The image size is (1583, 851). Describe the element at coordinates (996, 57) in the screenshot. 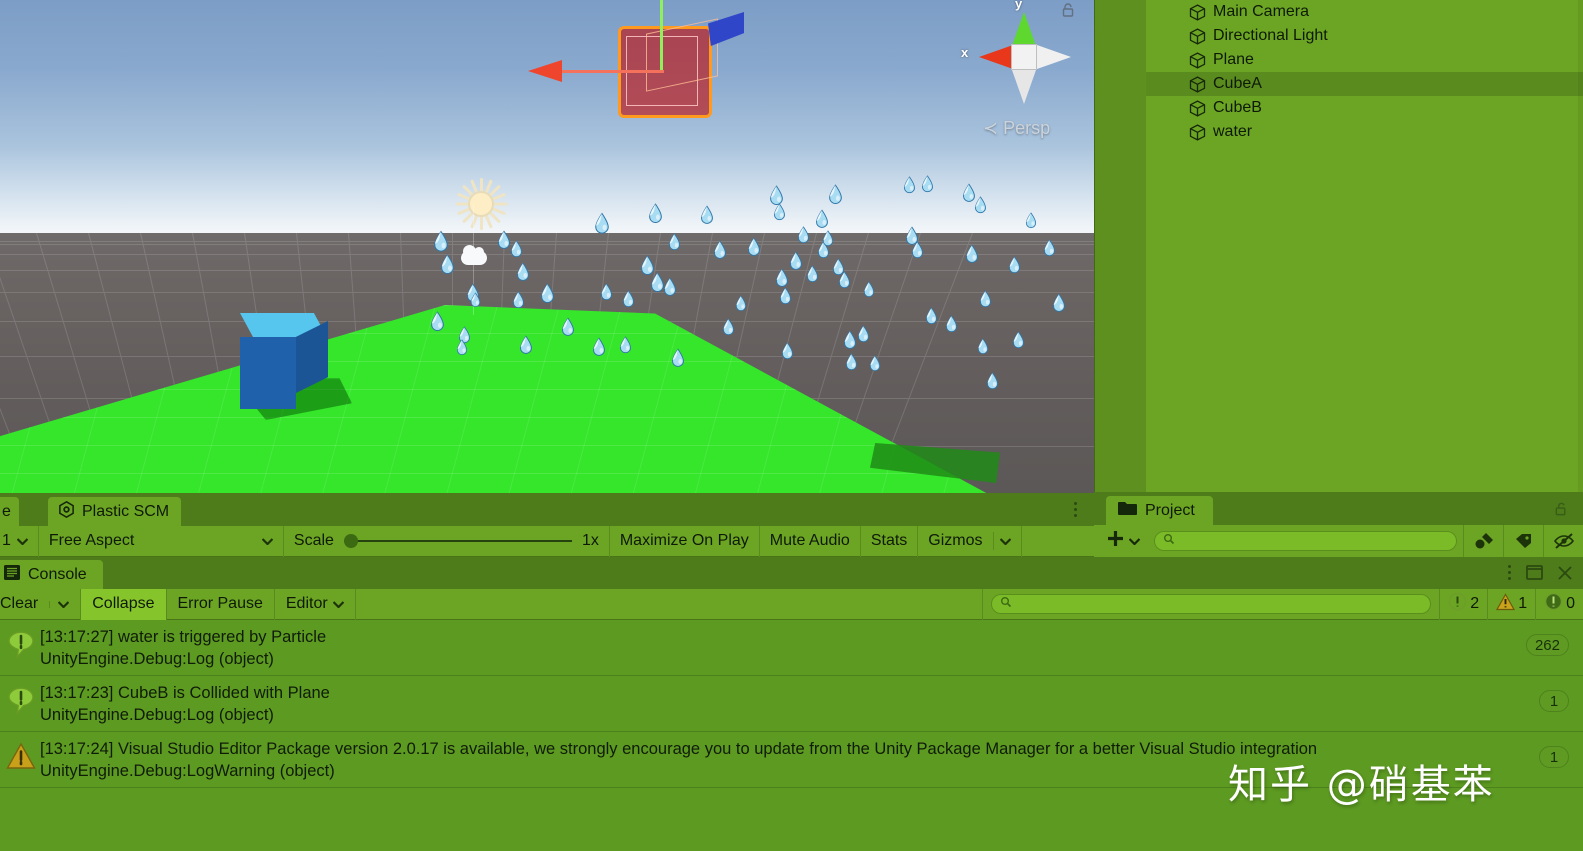

I see `gizmo-x-cone-icon` at that location.